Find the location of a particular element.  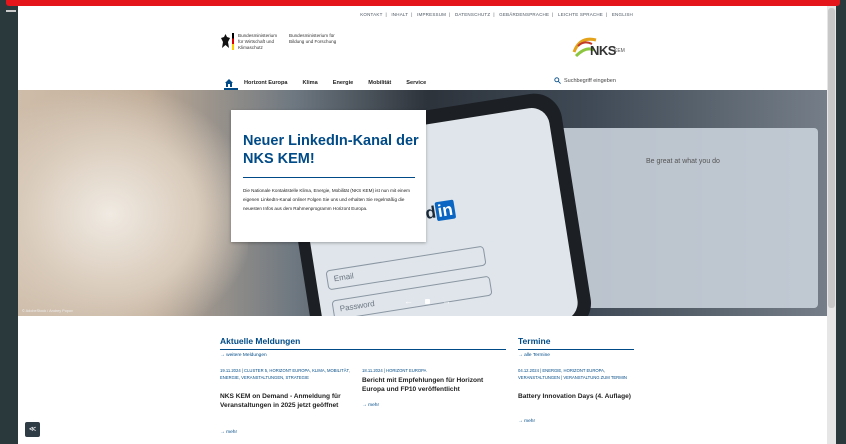

events-section-rule is located at coordinates (576, 349).